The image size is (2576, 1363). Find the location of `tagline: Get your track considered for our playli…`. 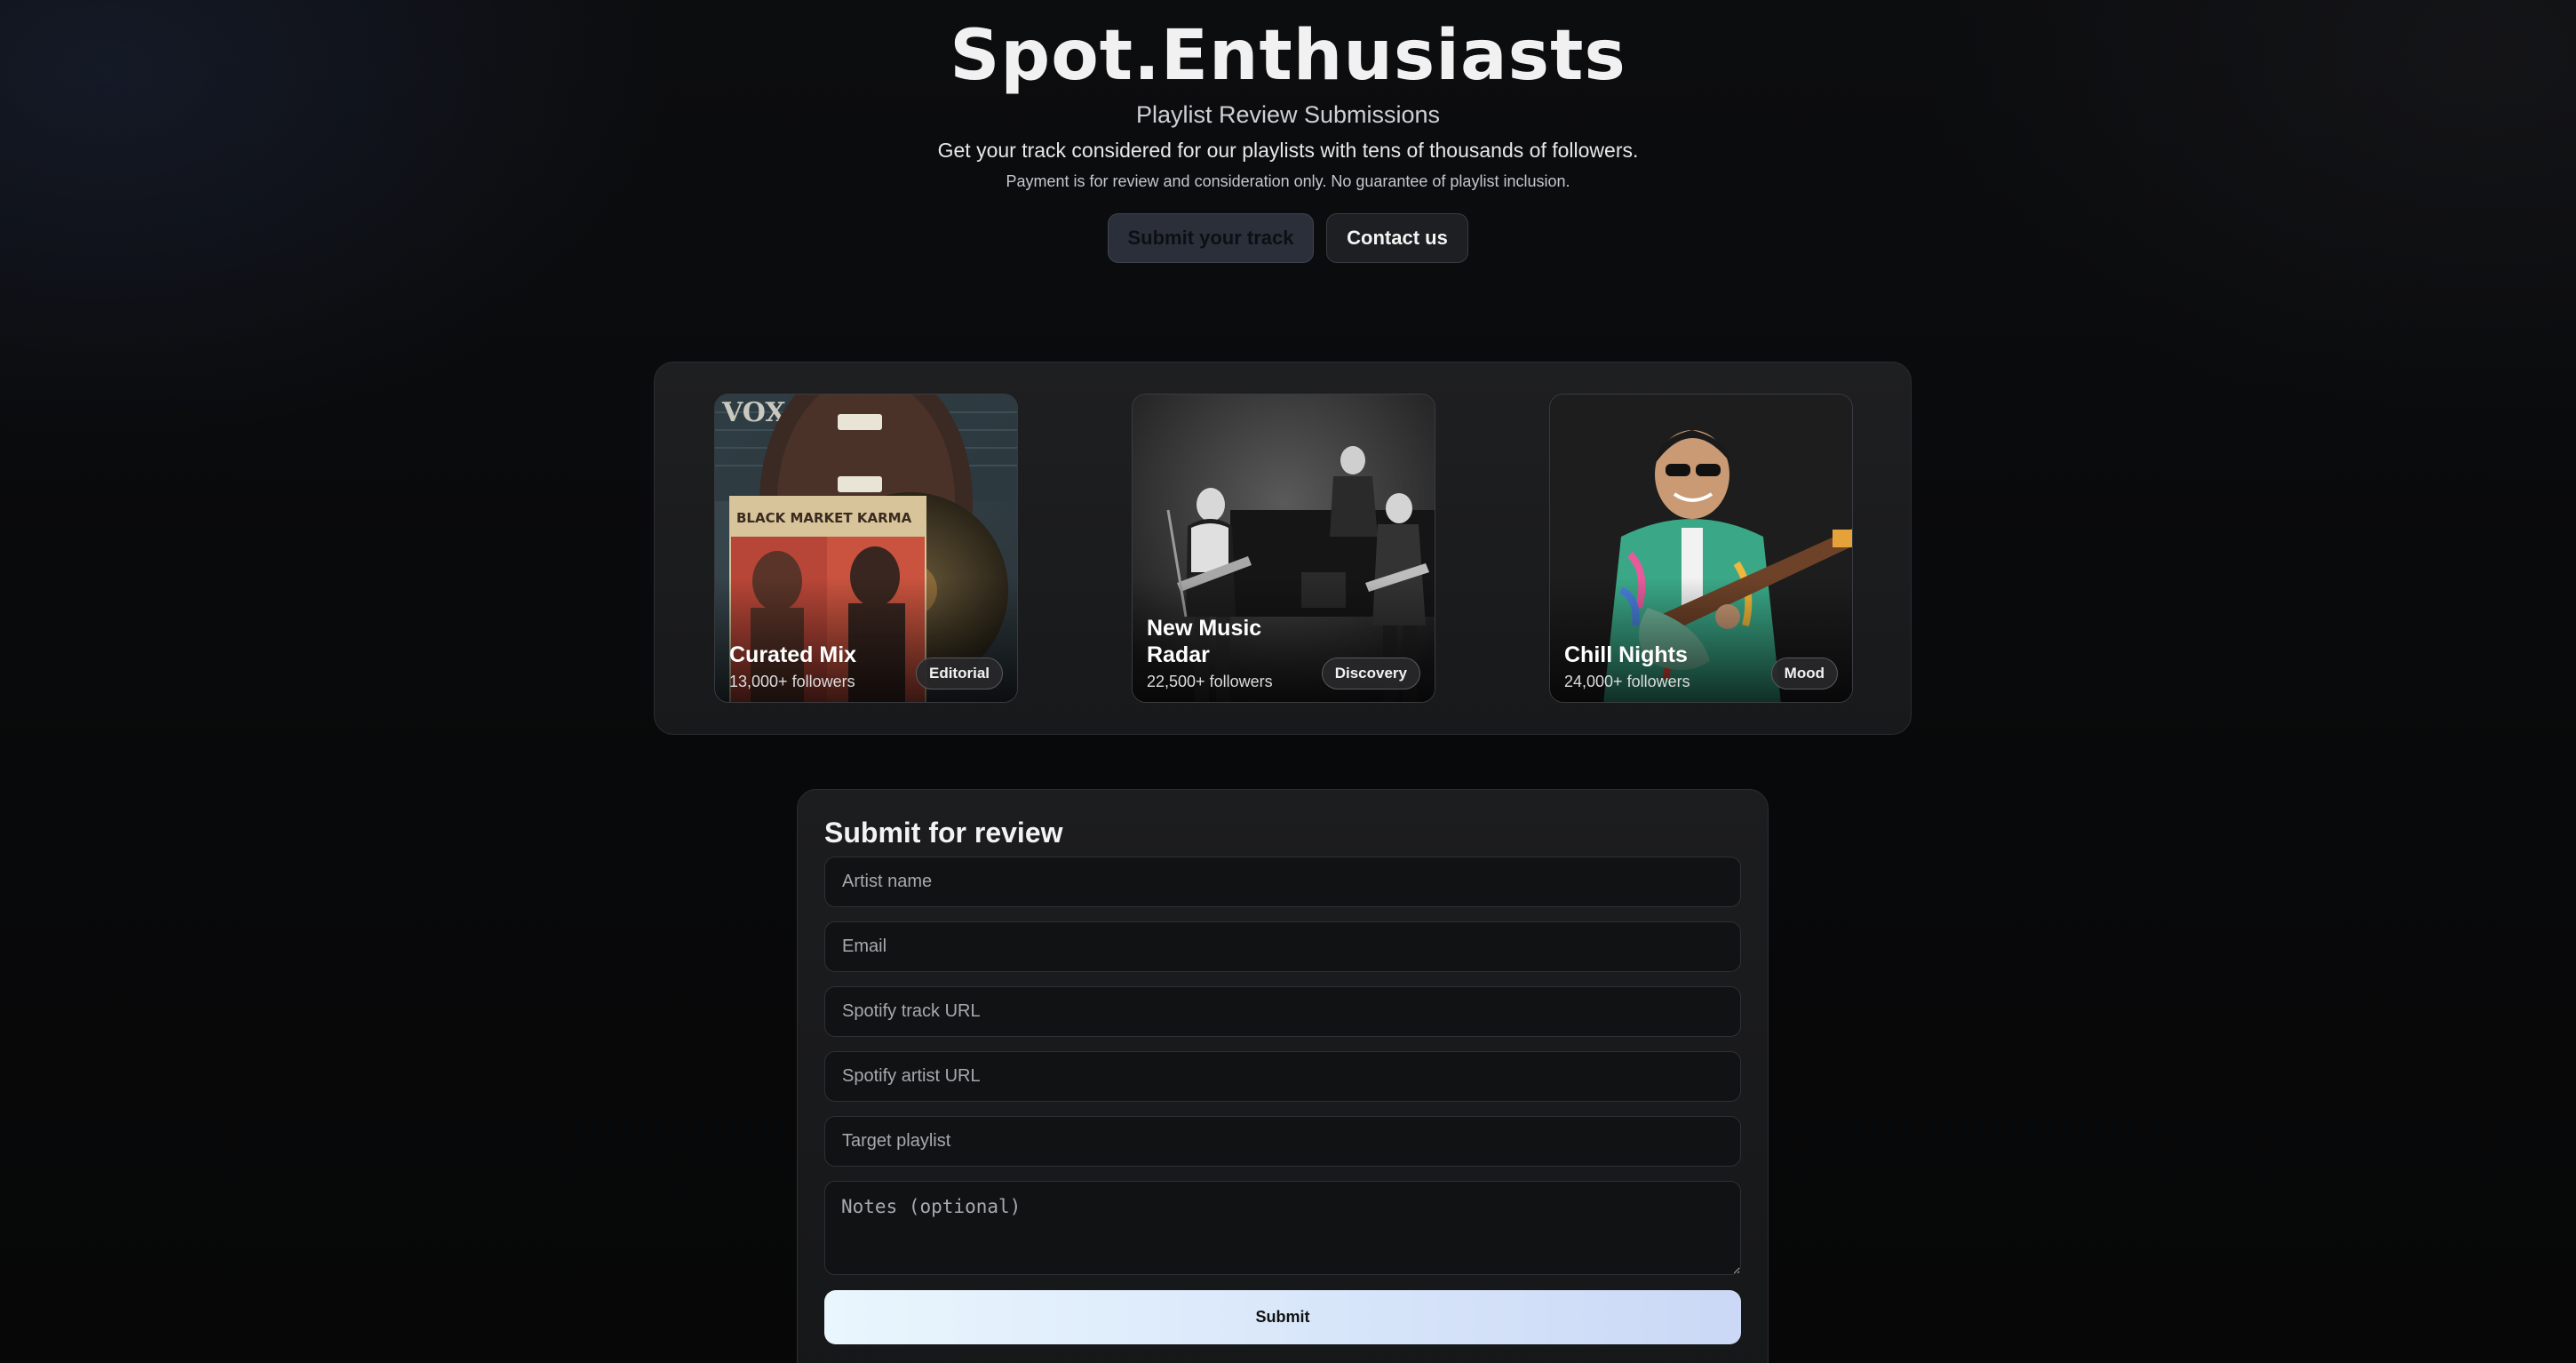

tagline: Get your track considered for our playli… is located at coordinates (1288, 150).